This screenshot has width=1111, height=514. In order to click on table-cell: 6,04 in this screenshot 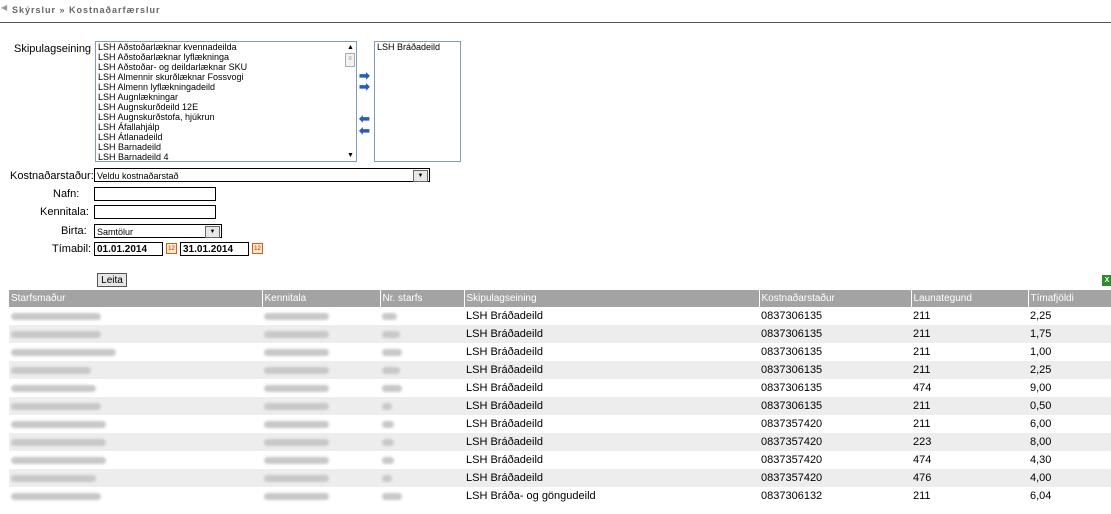, I will do `click(1041, 496)`.